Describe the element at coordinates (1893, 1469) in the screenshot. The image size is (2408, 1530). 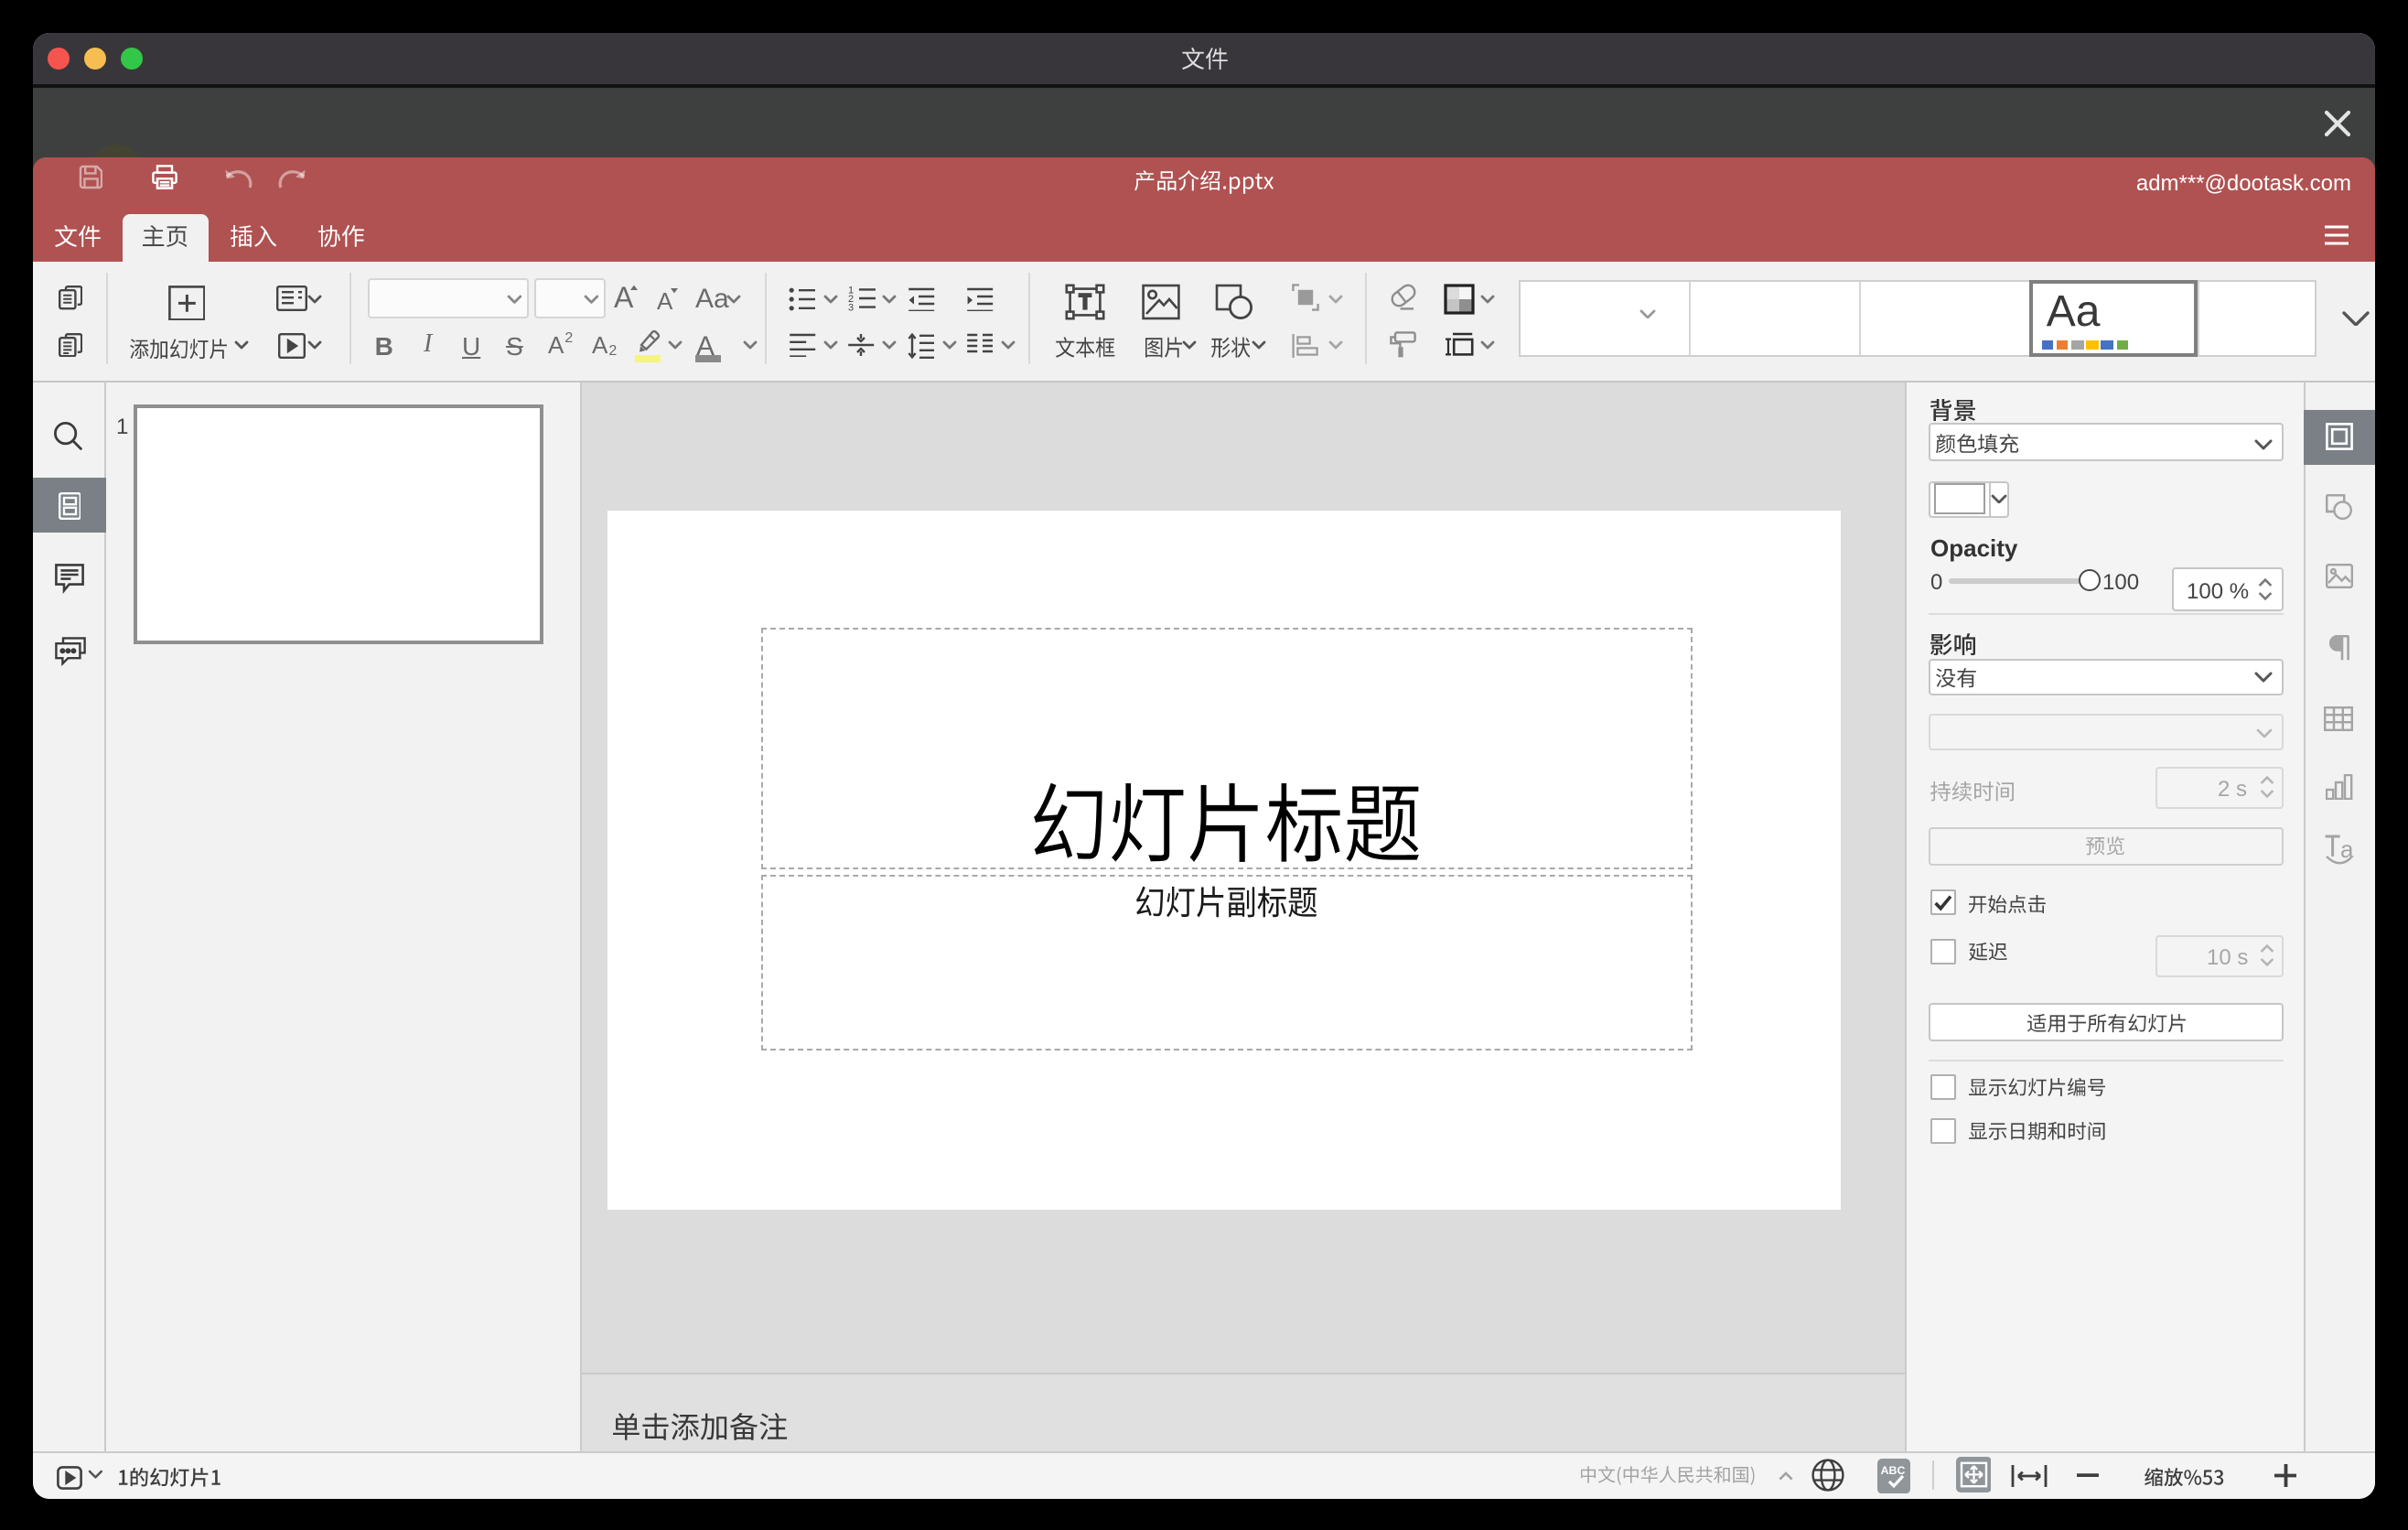
I see `svg-text: ABC` at that location.